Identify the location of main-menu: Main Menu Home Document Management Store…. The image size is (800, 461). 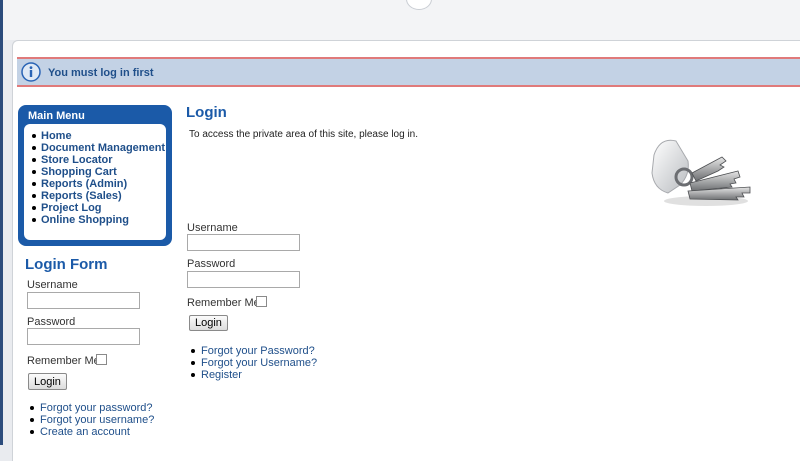
(95, 175).